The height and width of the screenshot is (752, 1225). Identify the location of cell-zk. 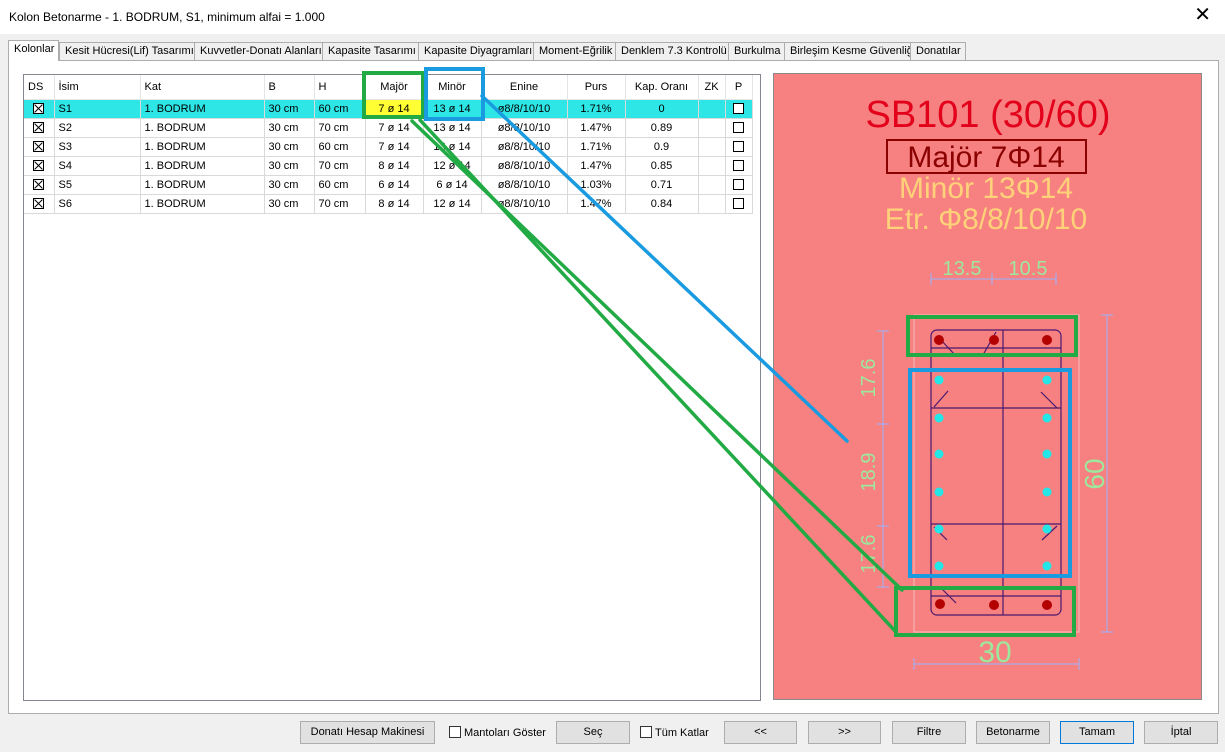
(712, 128).